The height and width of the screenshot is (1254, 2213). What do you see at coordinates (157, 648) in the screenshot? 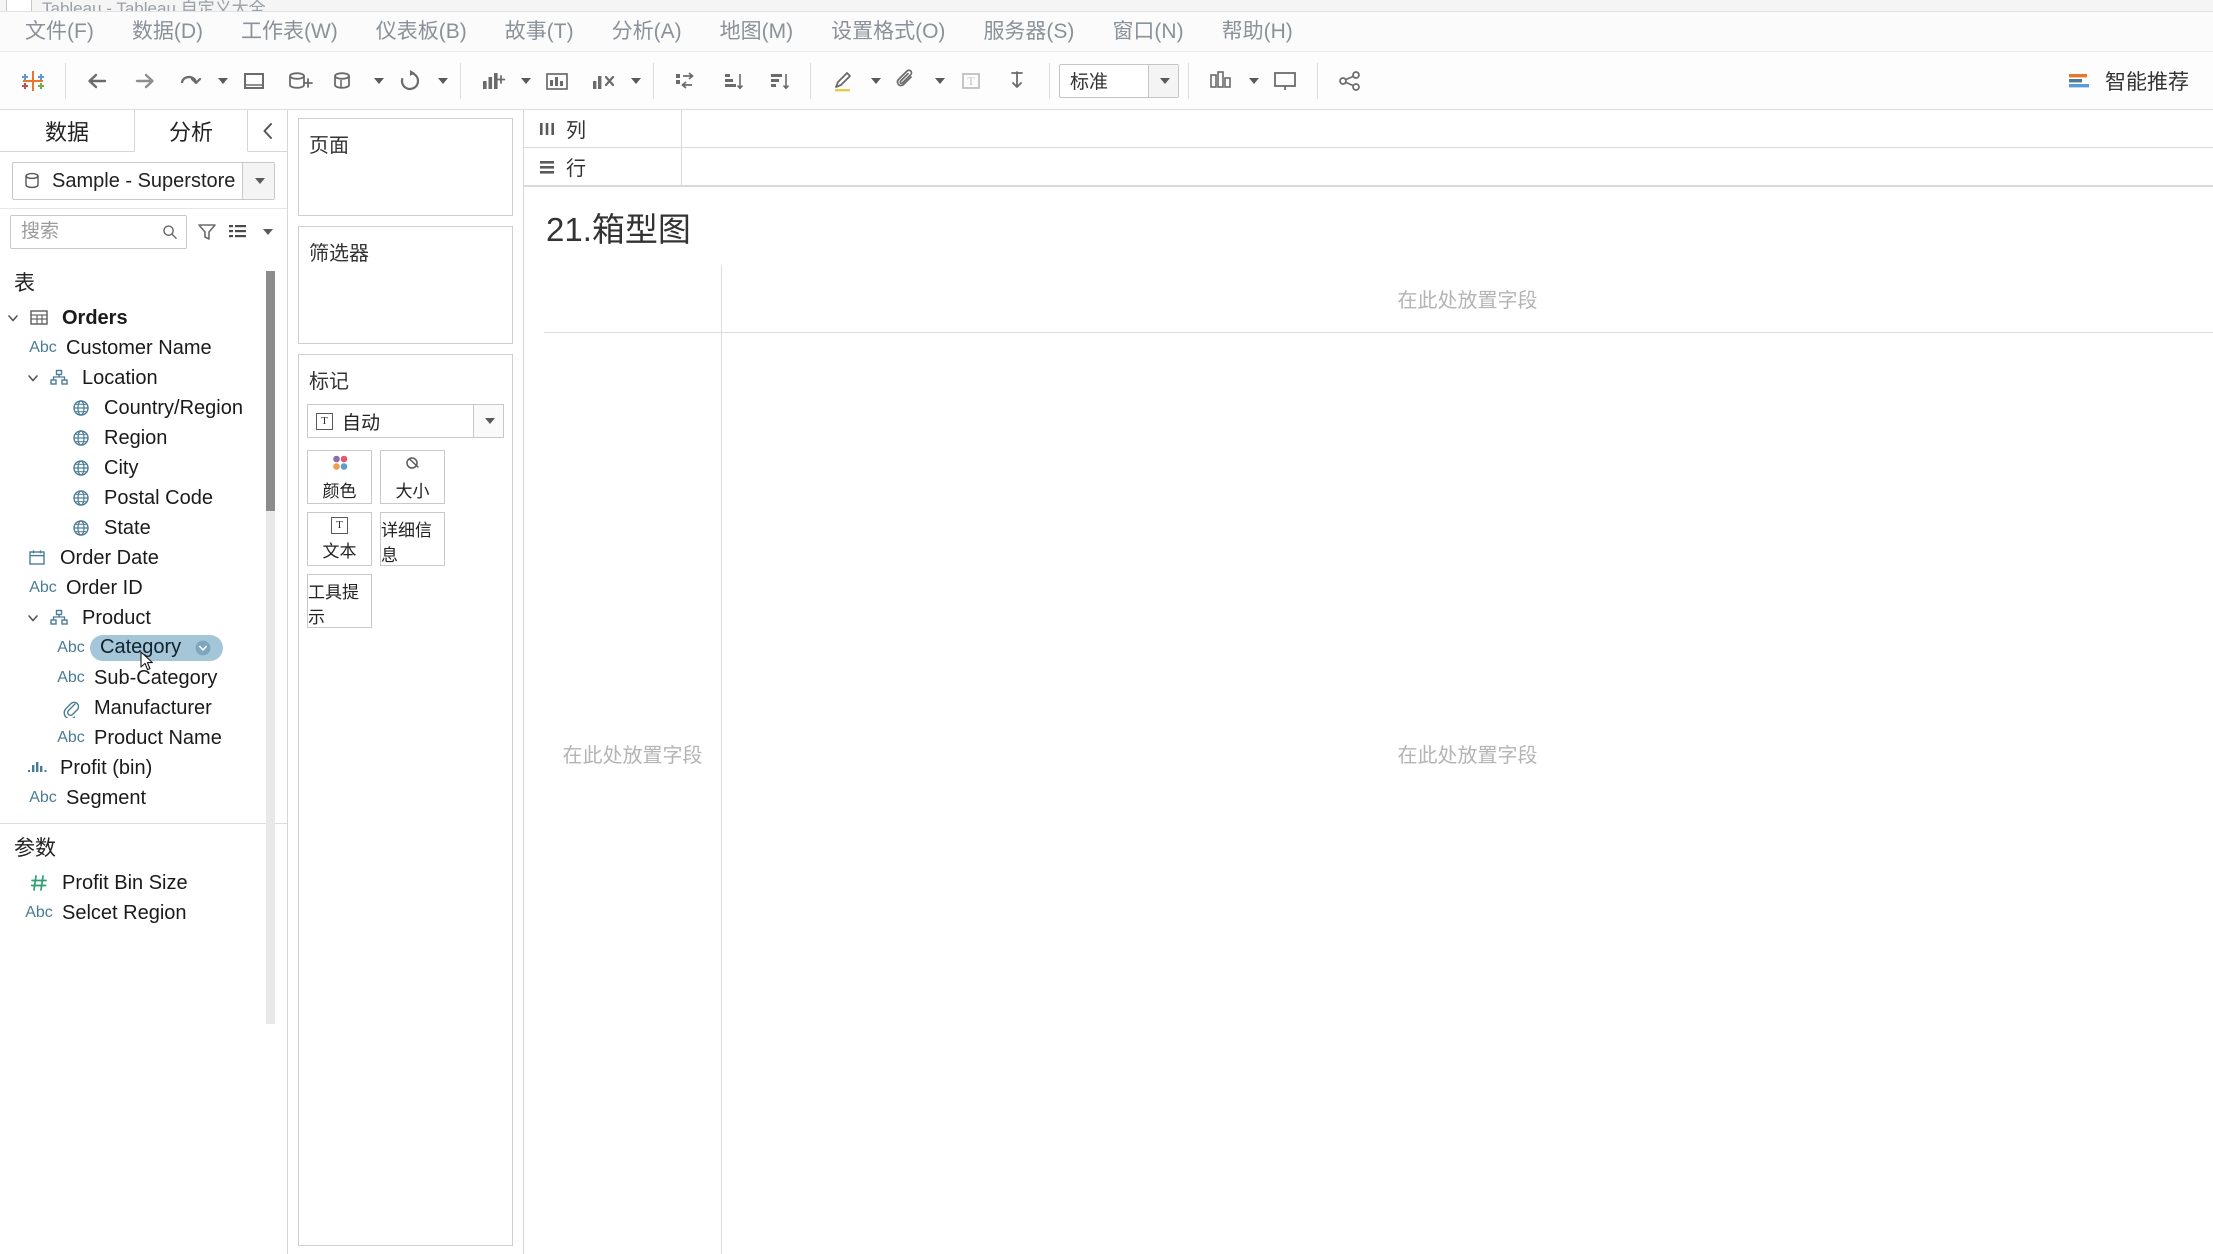
I see `selected-field-pill: Category` at bounding box center [157, 648].